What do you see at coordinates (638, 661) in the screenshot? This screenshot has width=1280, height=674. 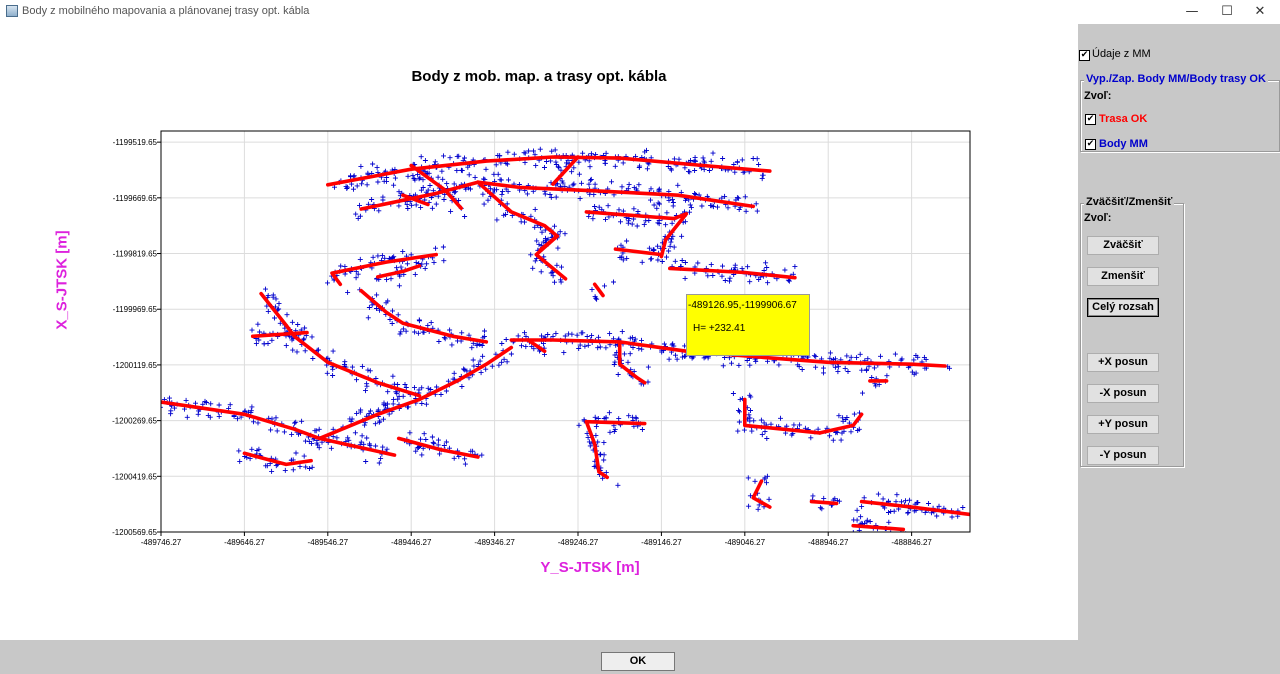 I see `ok-button: OK` at bounding box center [638, 661].